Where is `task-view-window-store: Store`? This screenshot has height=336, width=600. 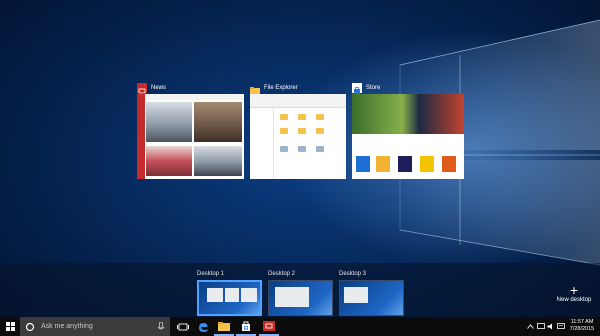
task-view-window-store: Store is located at coordinates (408, 130).